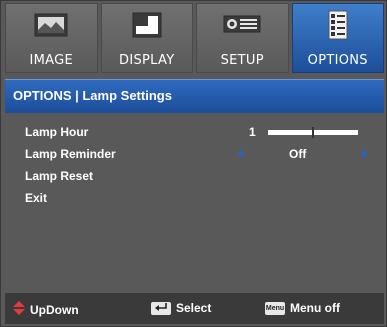  Describe the element at coordinates (19, 309) in the screenshot. I see `updown-arrows-icon` at that location.